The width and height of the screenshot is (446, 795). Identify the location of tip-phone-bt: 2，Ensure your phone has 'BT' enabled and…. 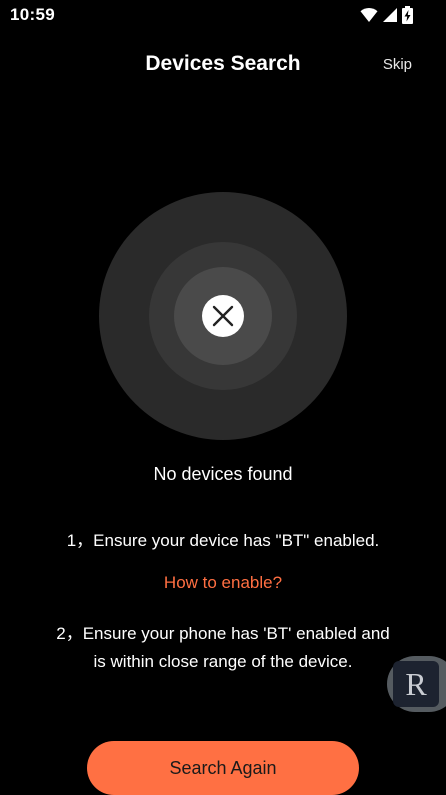
(223, 647).